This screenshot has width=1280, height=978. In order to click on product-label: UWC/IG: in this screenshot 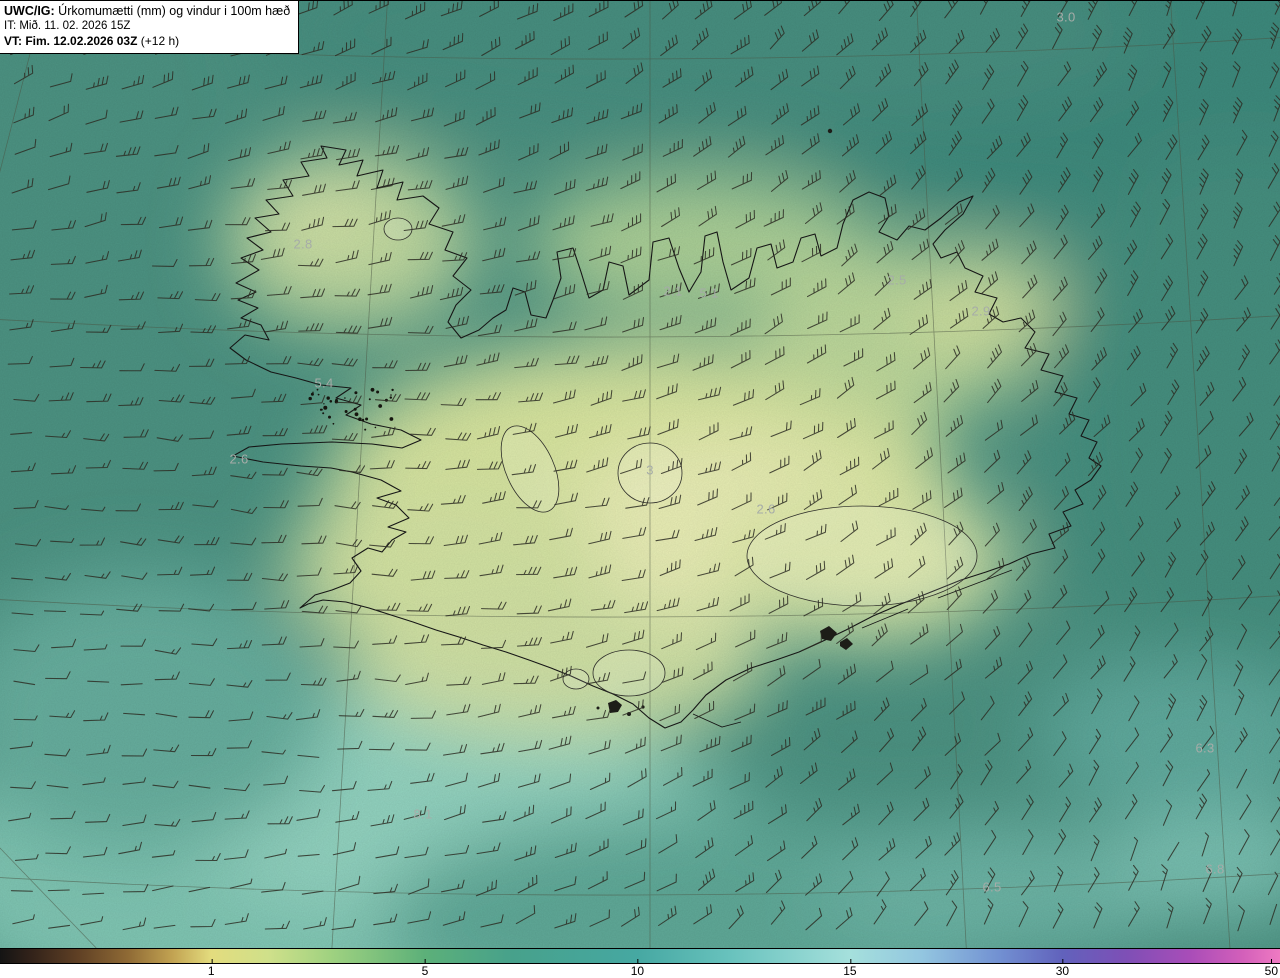, I will do `click(29, 11)`.